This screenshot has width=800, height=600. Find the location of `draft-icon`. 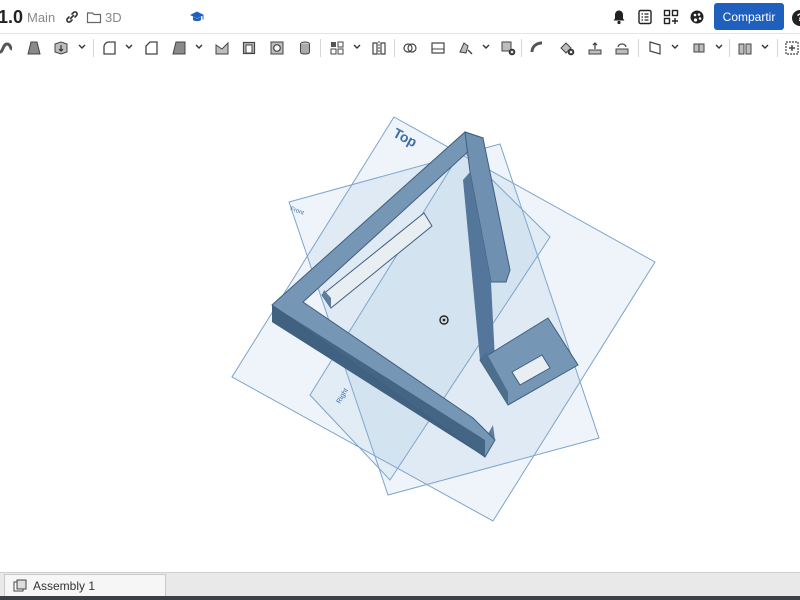

draft-icon is located at coordinates (179, 48).